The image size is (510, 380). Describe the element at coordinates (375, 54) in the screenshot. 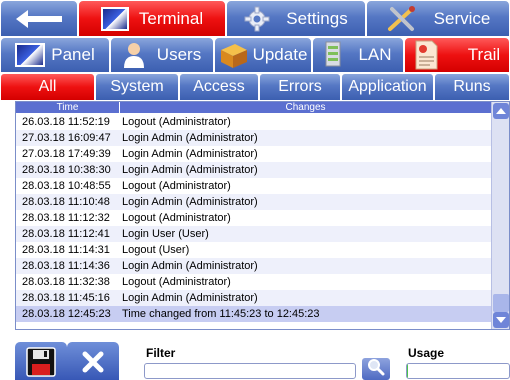

I see `tab-lan-label: LAN` at that location.